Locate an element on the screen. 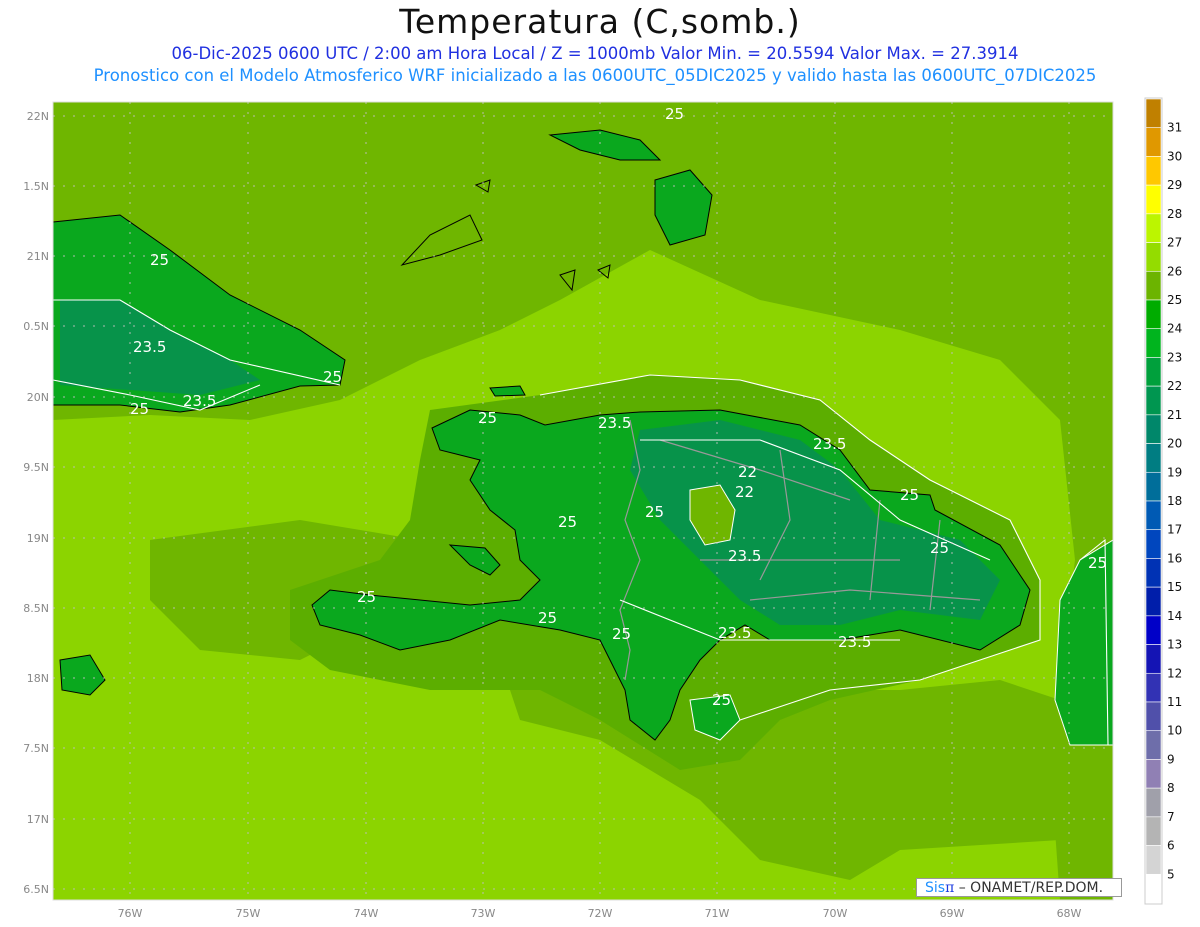  contour-label: 22 is located at coordinates (747, 472).